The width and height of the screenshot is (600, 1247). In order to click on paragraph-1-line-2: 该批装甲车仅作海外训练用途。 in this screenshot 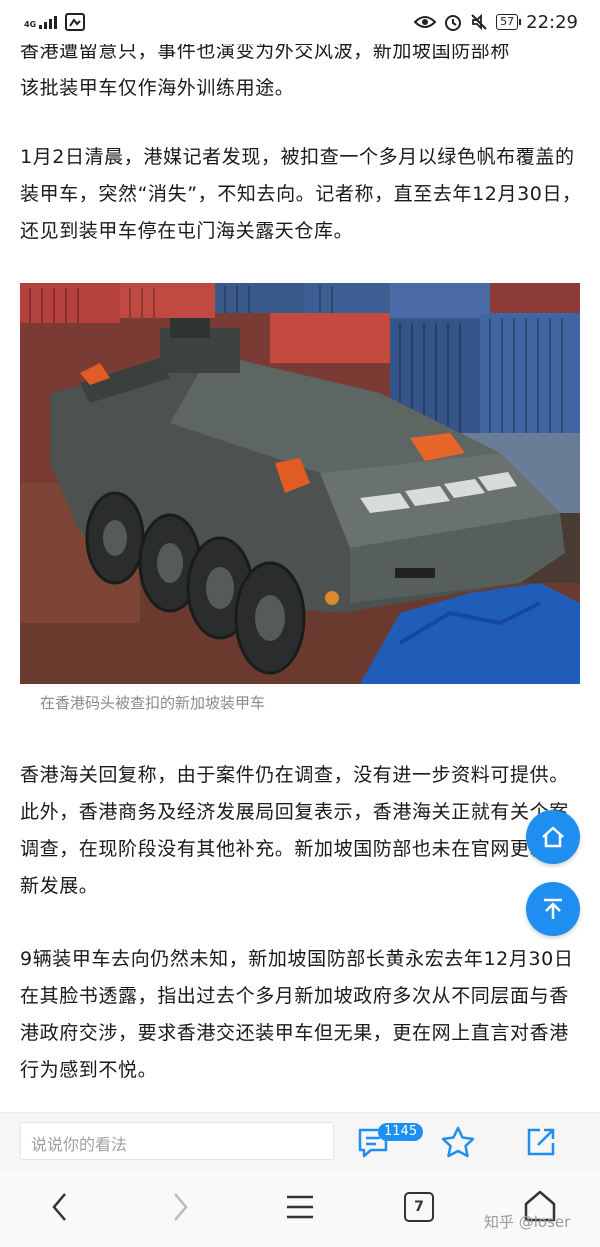, I will do `click(157, 88)`.